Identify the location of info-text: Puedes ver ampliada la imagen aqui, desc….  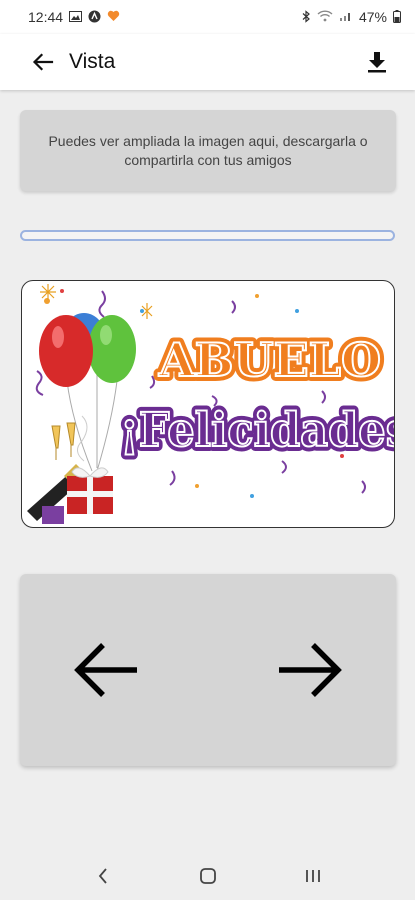
(208, 150).